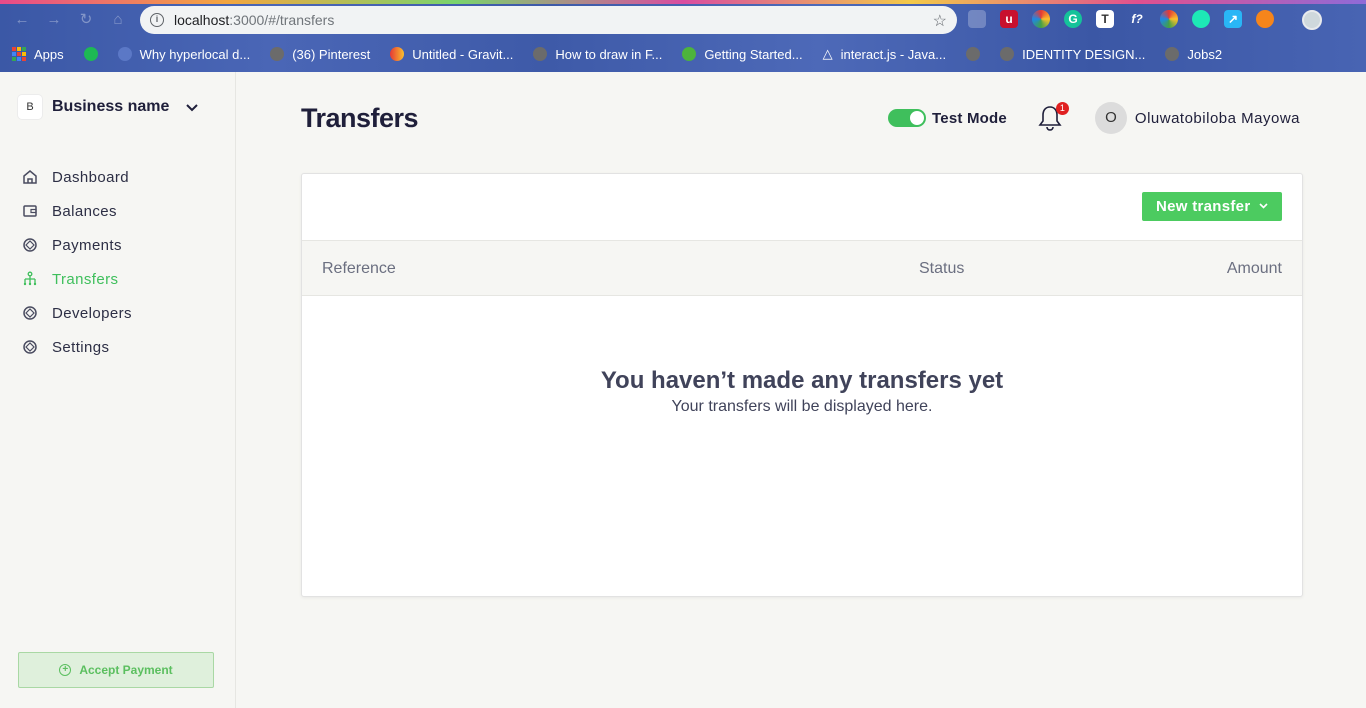  I want to click on back-icon: ←, so click(22, 20).